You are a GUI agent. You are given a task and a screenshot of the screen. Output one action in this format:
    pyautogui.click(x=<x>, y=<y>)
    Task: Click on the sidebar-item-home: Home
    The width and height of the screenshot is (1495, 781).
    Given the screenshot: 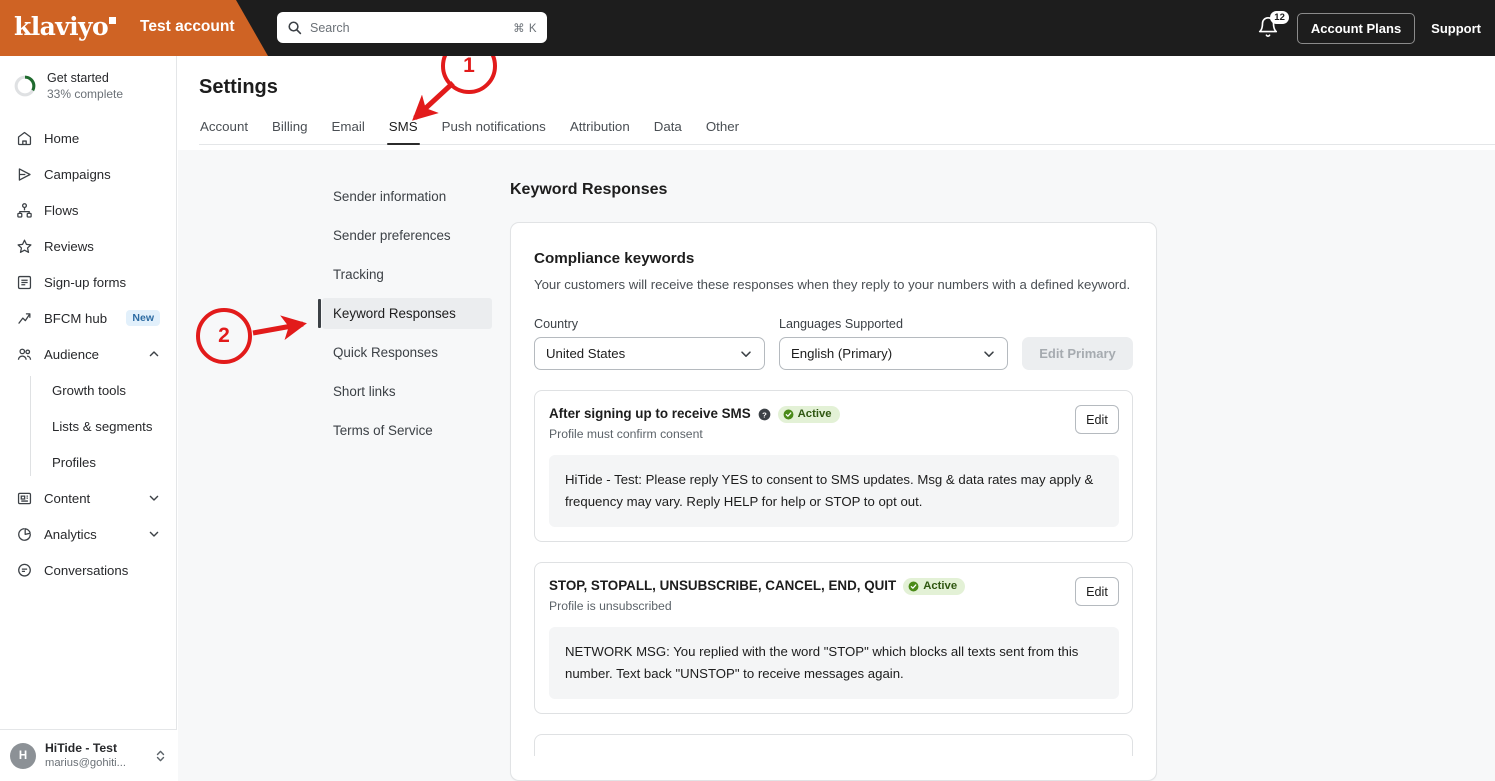 What is the action you would take?
    pyautogui.click(x=88, y=138)
    